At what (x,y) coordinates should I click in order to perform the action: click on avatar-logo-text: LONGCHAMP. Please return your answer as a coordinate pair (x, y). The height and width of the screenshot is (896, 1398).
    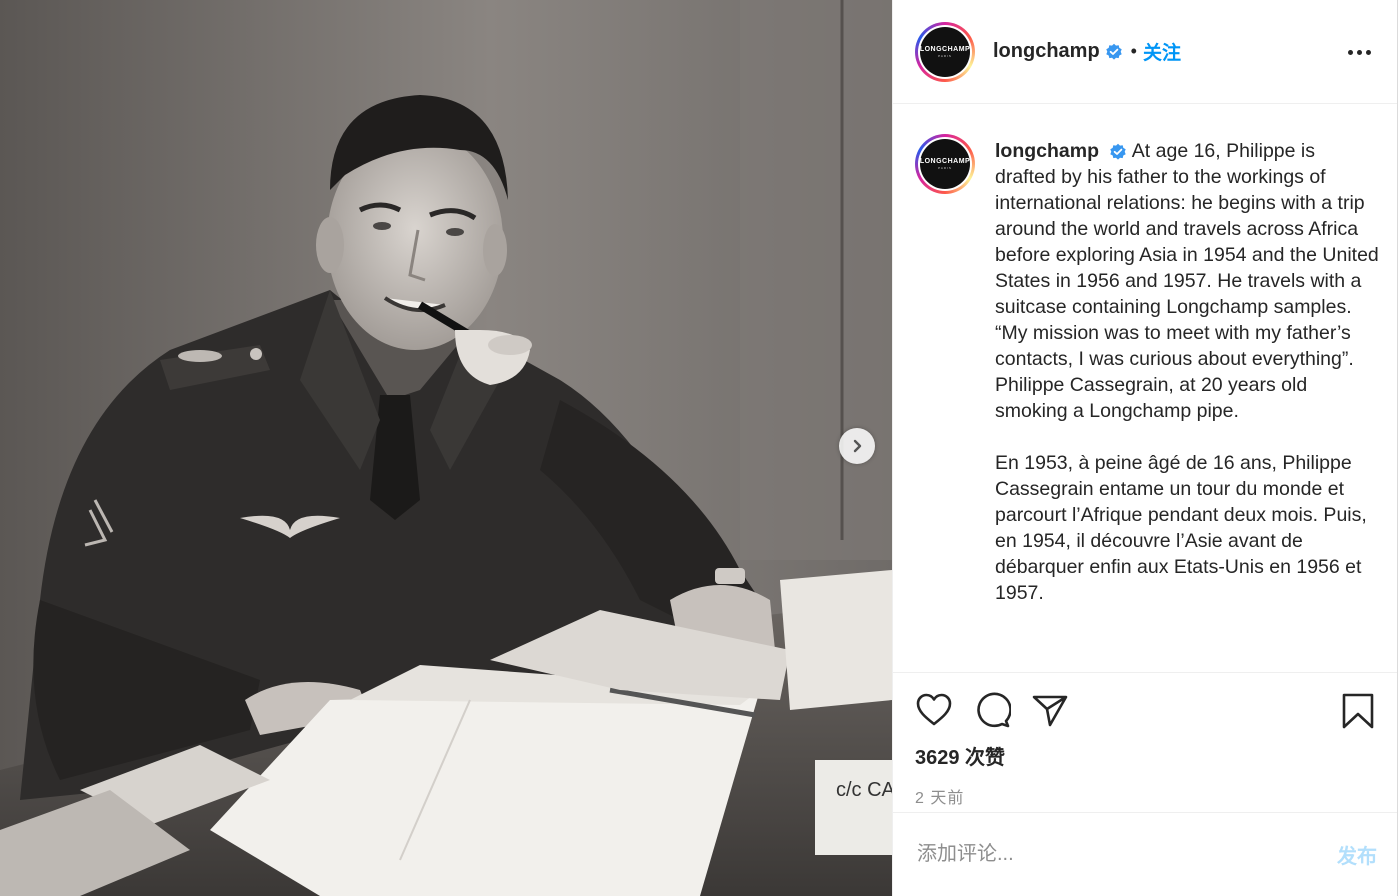
    Looking at the image, I should click on (945, 49).